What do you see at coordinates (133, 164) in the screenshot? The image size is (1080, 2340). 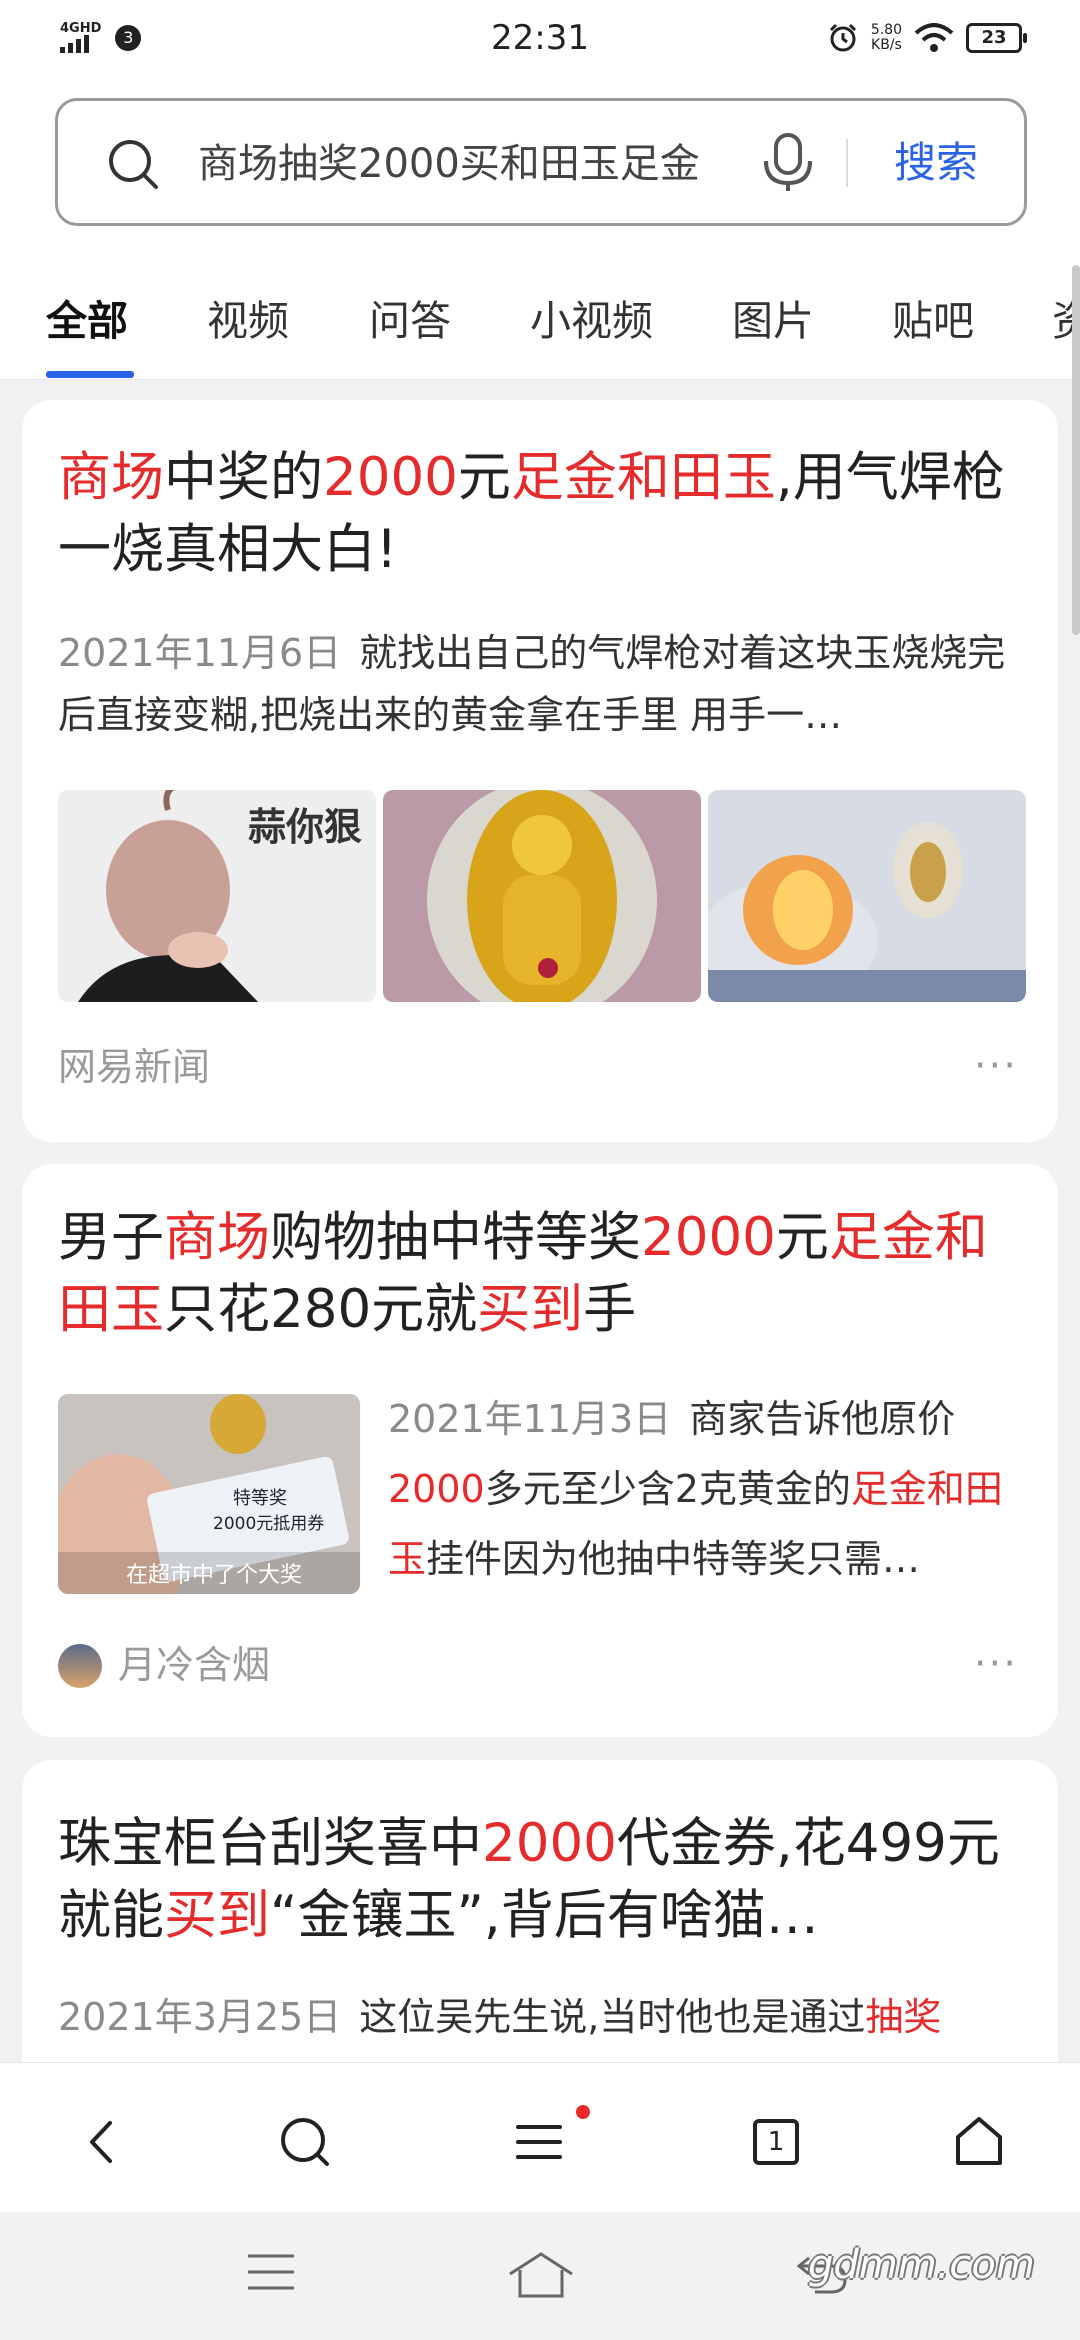 I see `search-icon` at bounding box center [133, 164].